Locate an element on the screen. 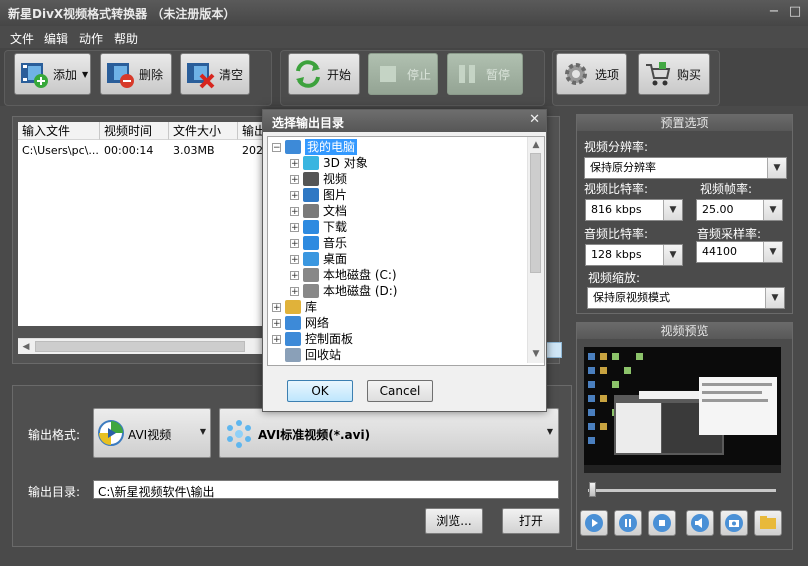 This screenshot has height=566, width=808. folder-icon is located at coordinates (768, 522).